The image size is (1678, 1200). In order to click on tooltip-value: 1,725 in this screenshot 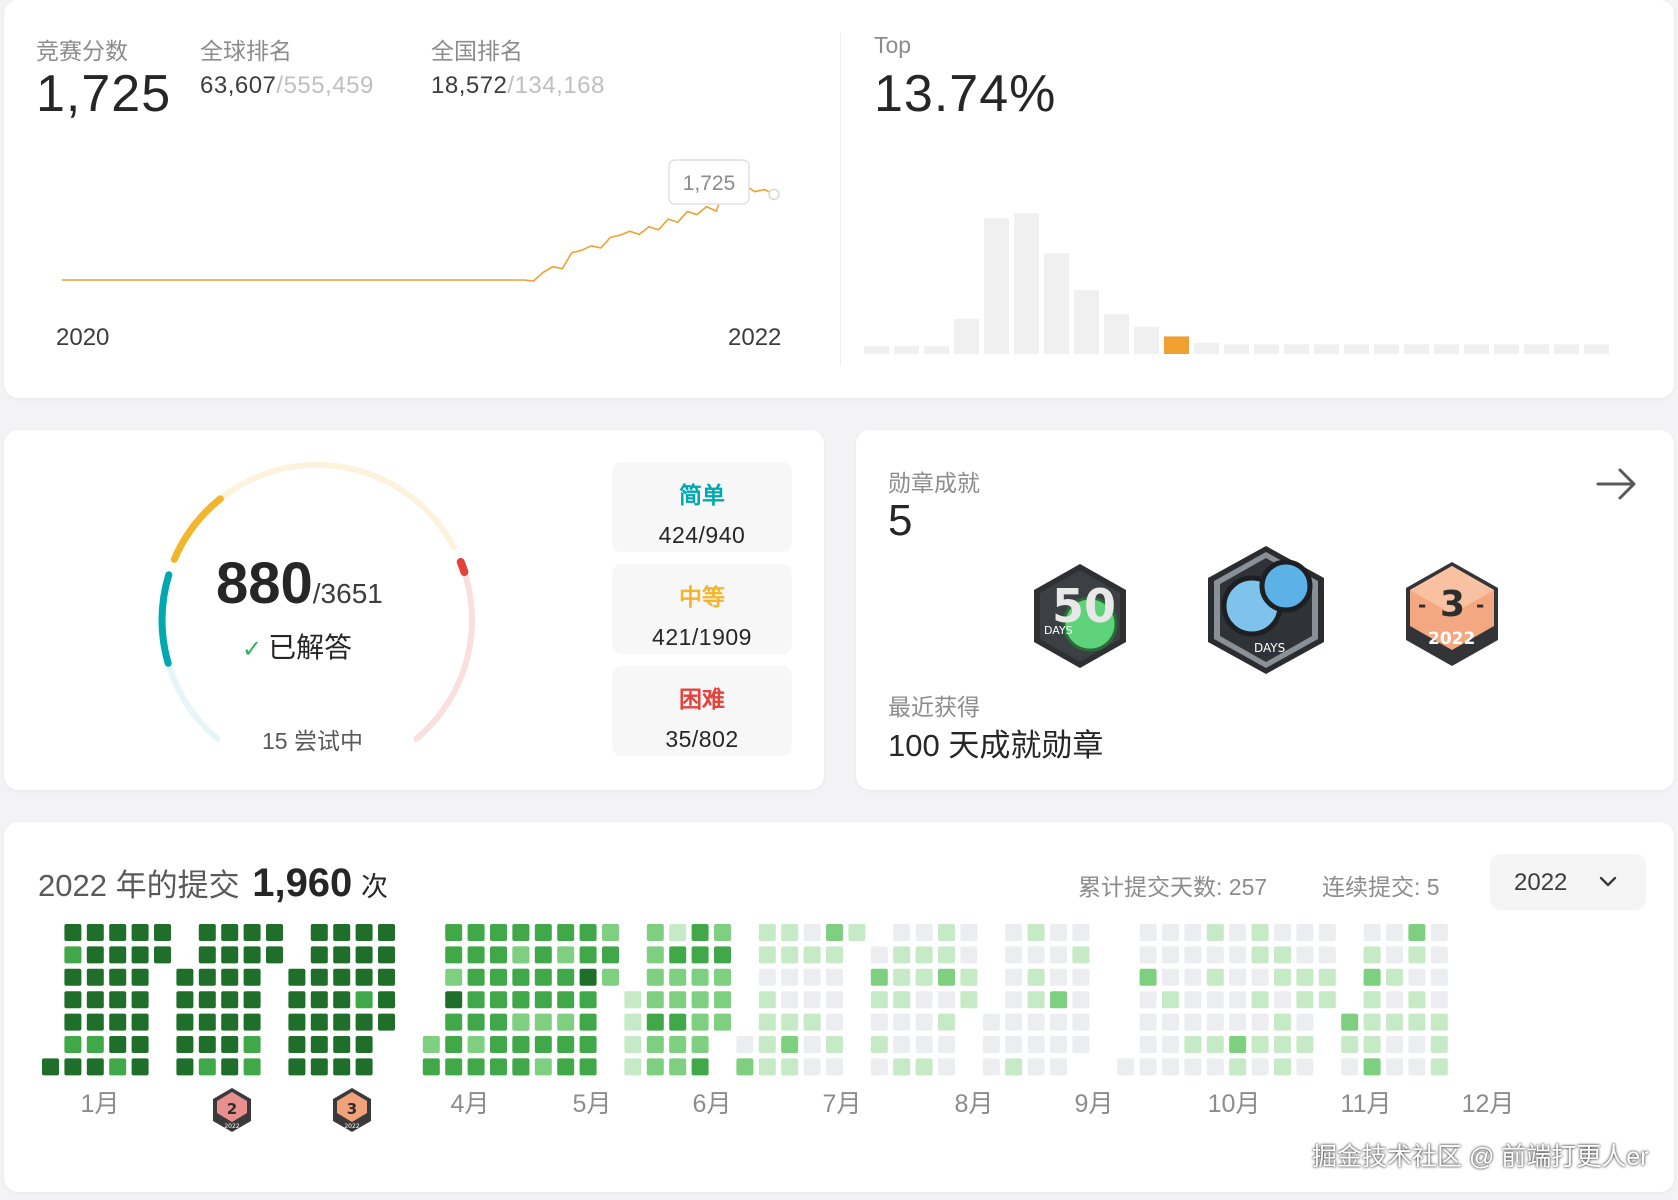, I will do `click(709, 183)`.